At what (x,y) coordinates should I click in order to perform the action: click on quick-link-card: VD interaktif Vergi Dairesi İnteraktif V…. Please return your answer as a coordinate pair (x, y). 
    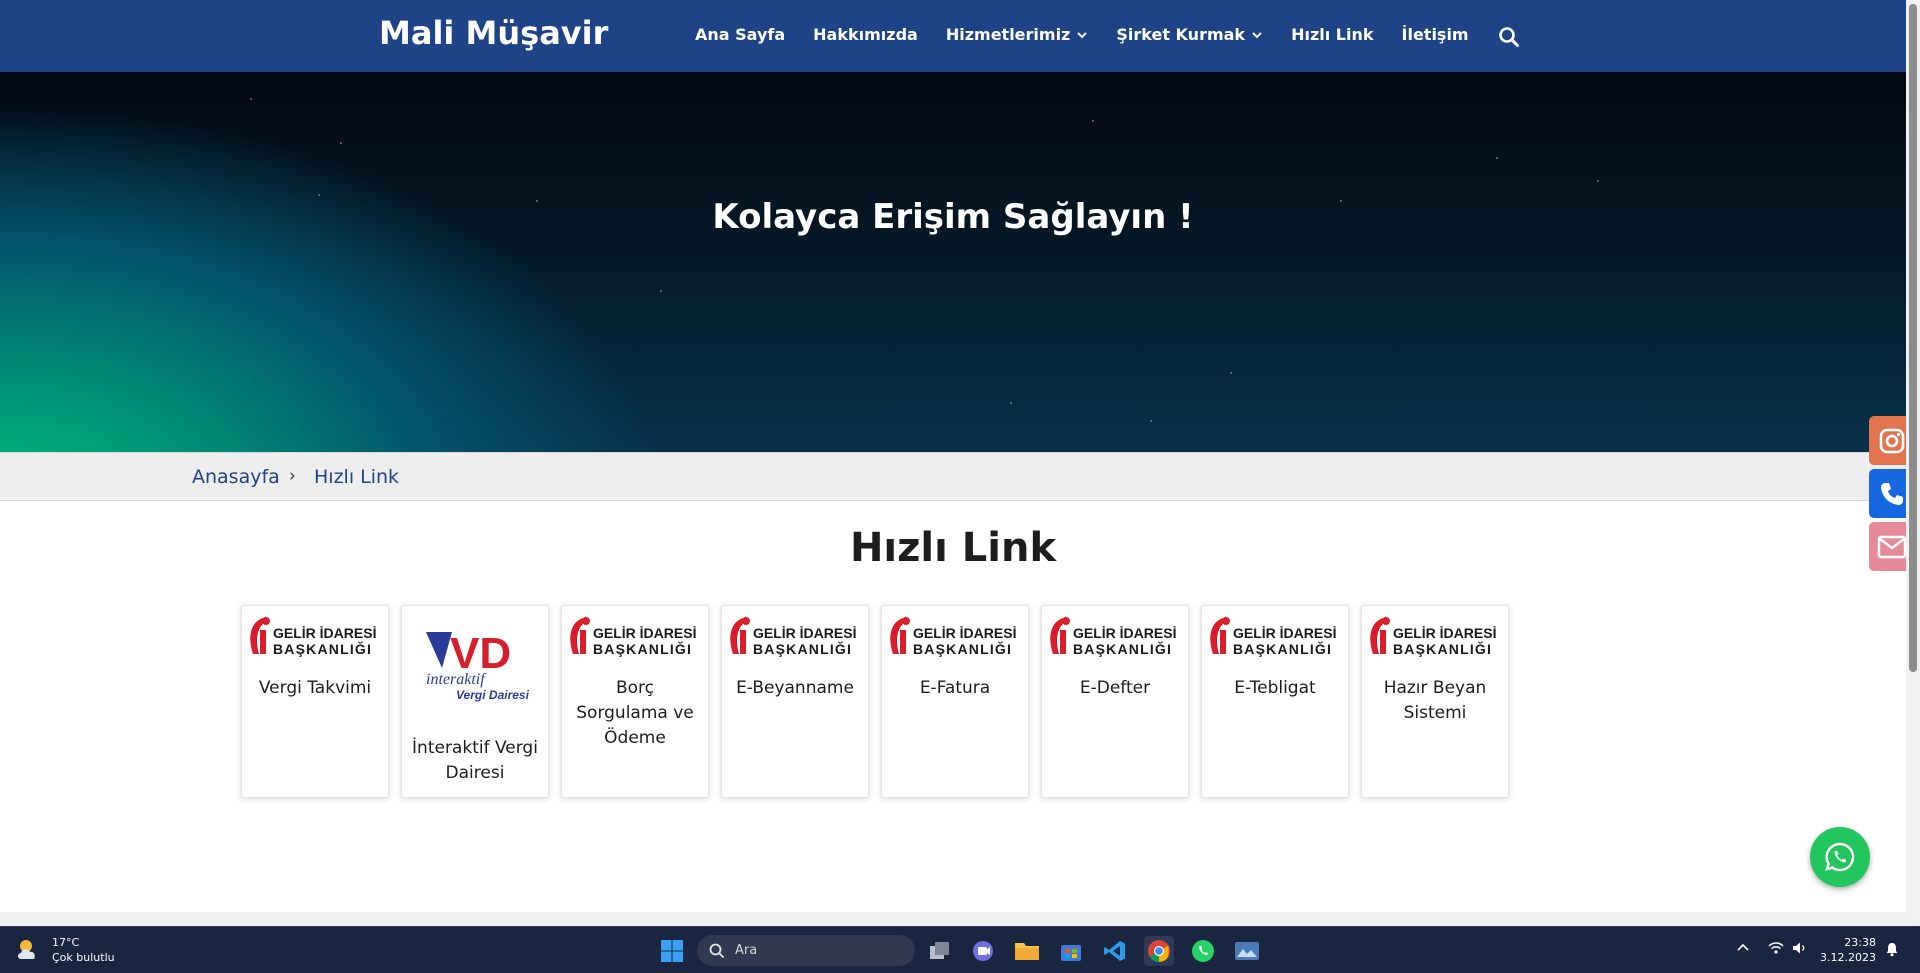
    Looking at the image, I should click on (475, 701).